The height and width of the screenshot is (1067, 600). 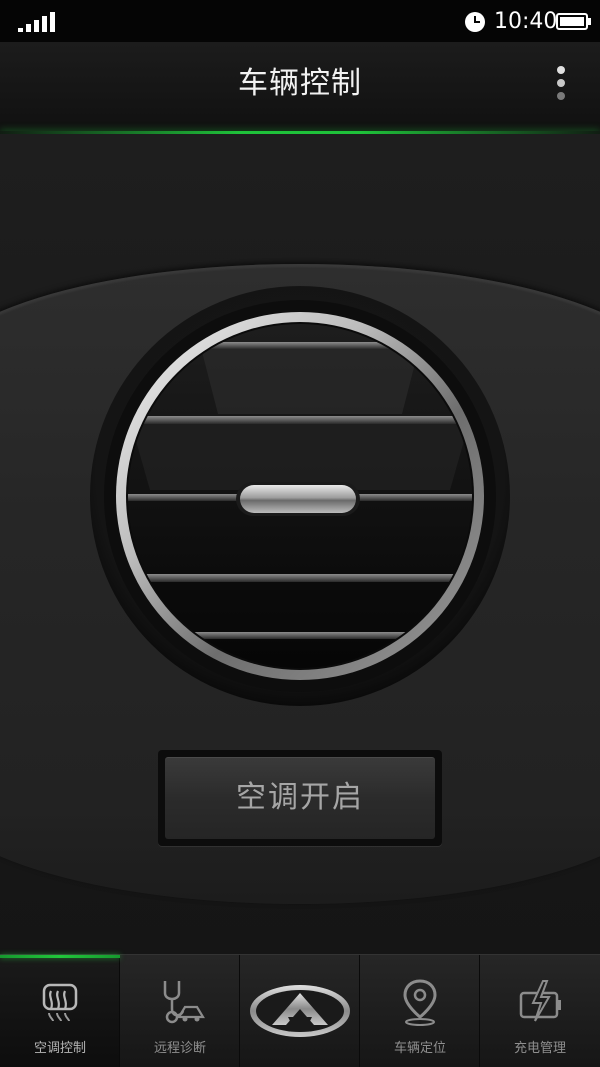 What do you see at coordinates (59, 1048) in the screenshot?
I see `nav-label-ac-control: 空调控制` at bounding box center [59, 1048].